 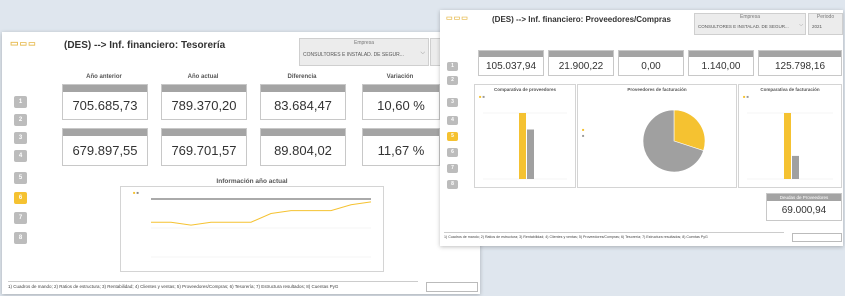 I want to click on kpi-variation-short-treasury: 11,67 %, so click(x=401, y=147).